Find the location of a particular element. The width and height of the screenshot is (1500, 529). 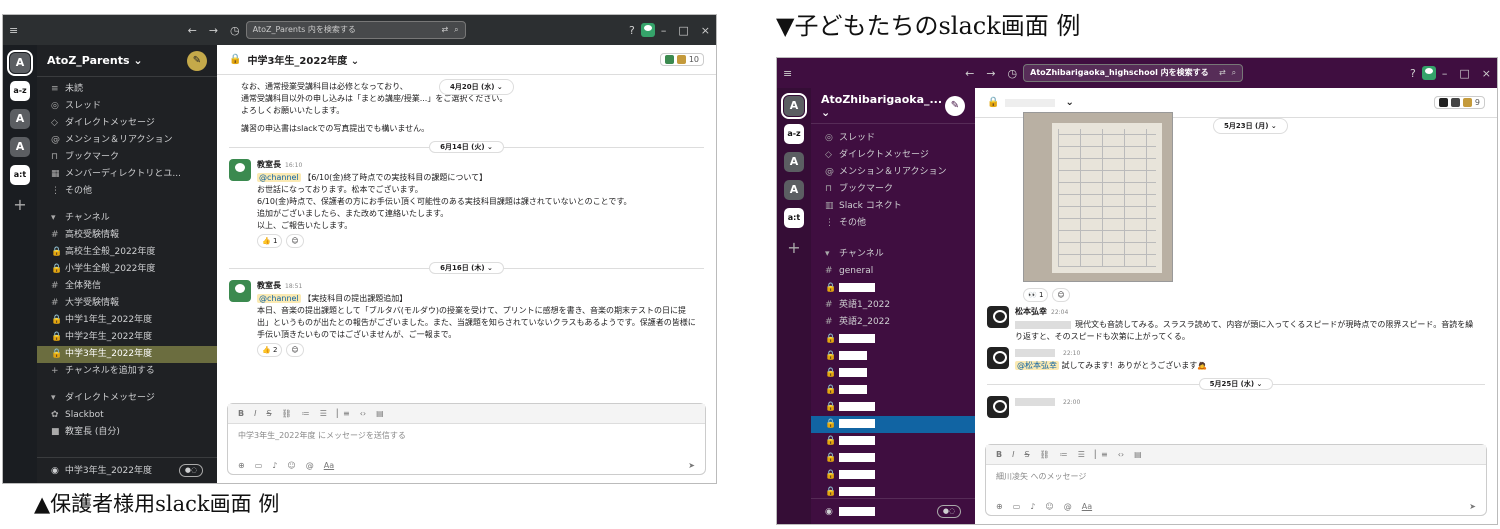

video-icon: ▭ is located at coordinates (1017, 506).